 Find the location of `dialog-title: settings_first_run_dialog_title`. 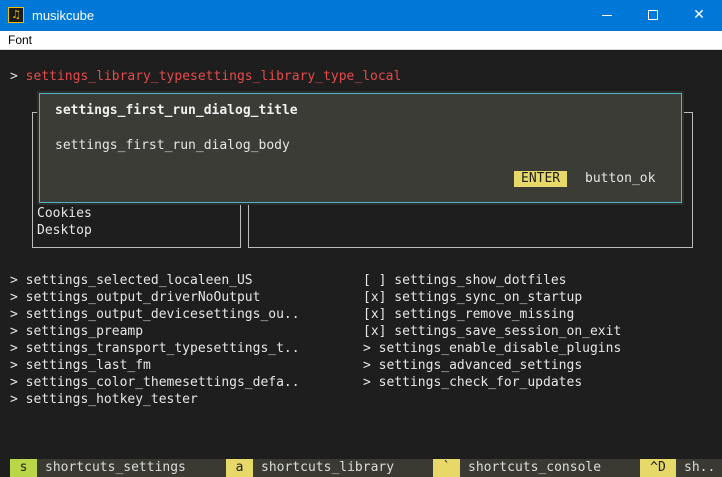

dialog-title: settings_first_run_dialog_title is located at coordinates (176, 110).